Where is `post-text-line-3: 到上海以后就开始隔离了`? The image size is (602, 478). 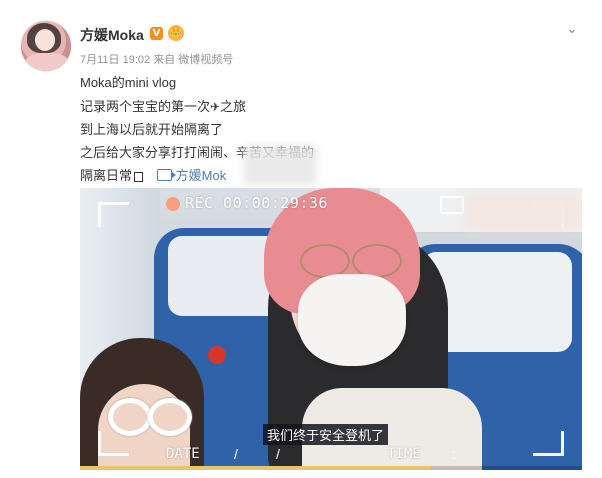 post-text-line-3: 到上海以后就开始隔离了 is located at coordinates (152, 129).